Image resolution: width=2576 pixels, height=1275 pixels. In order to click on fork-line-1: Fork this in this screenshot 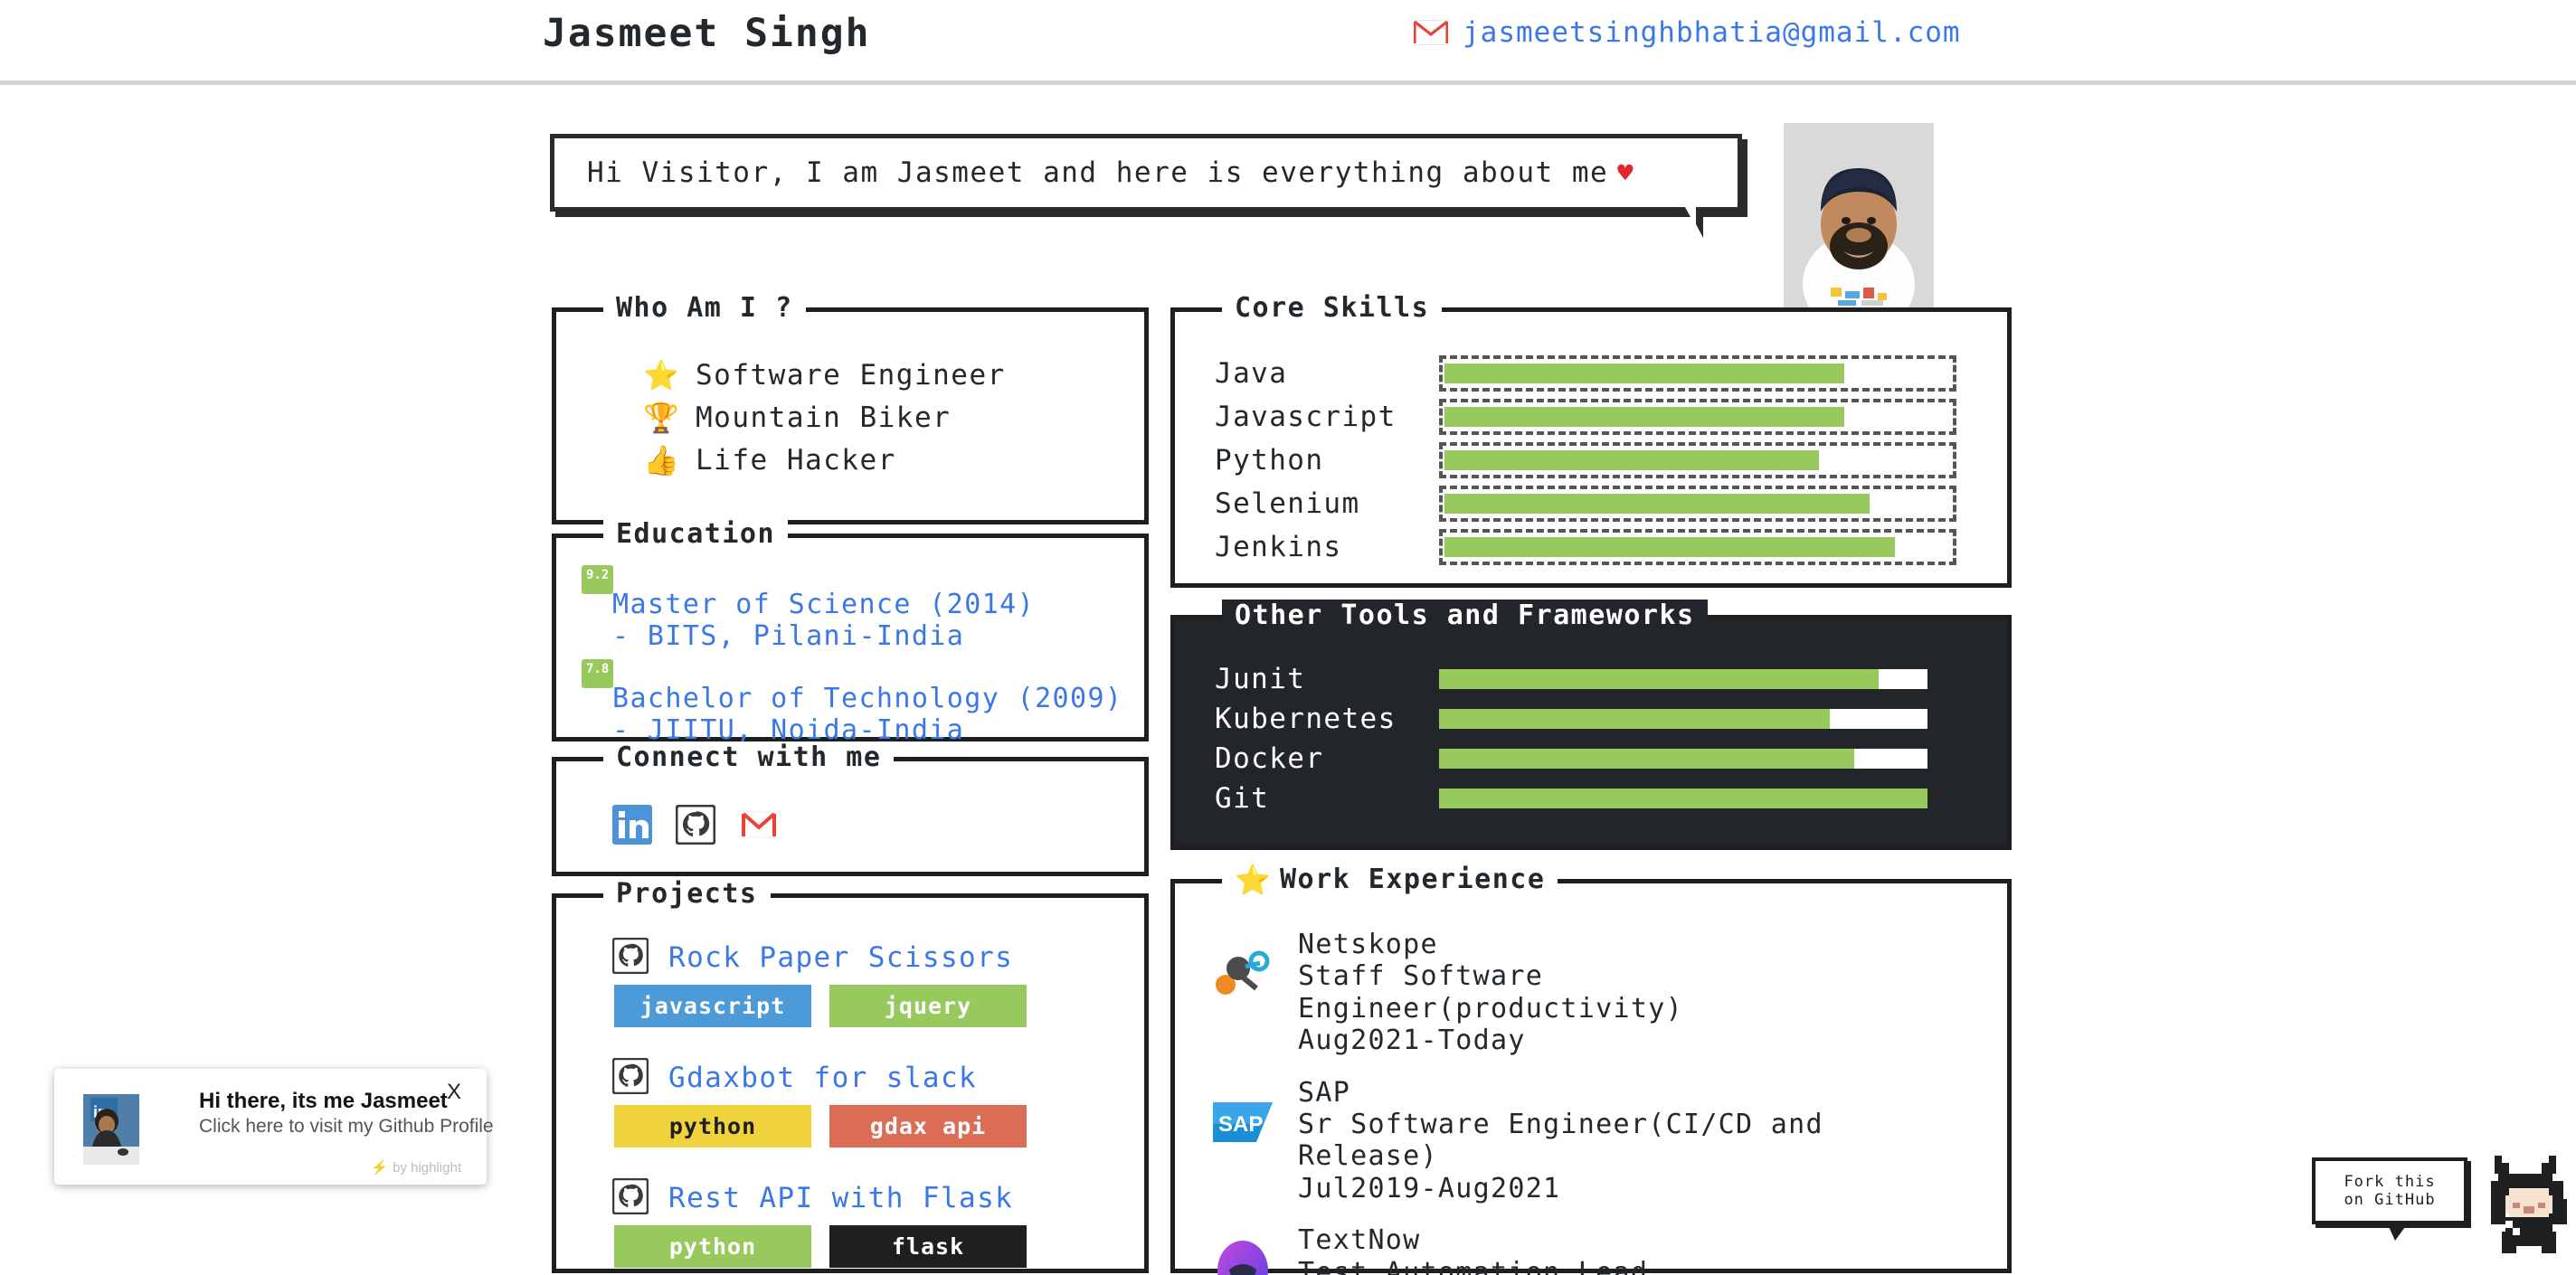, I will do `click(2390, 1182)`.